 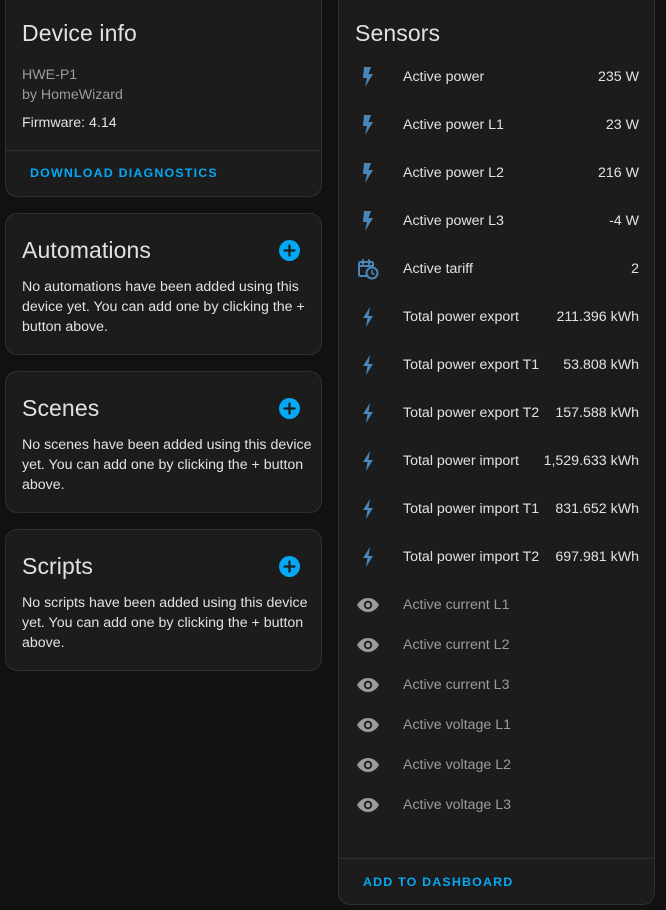 What do you see at coordinates (61, 408) in the screenshot?
I see `scenes-title: Scenes` at bounding box center [61, 408].